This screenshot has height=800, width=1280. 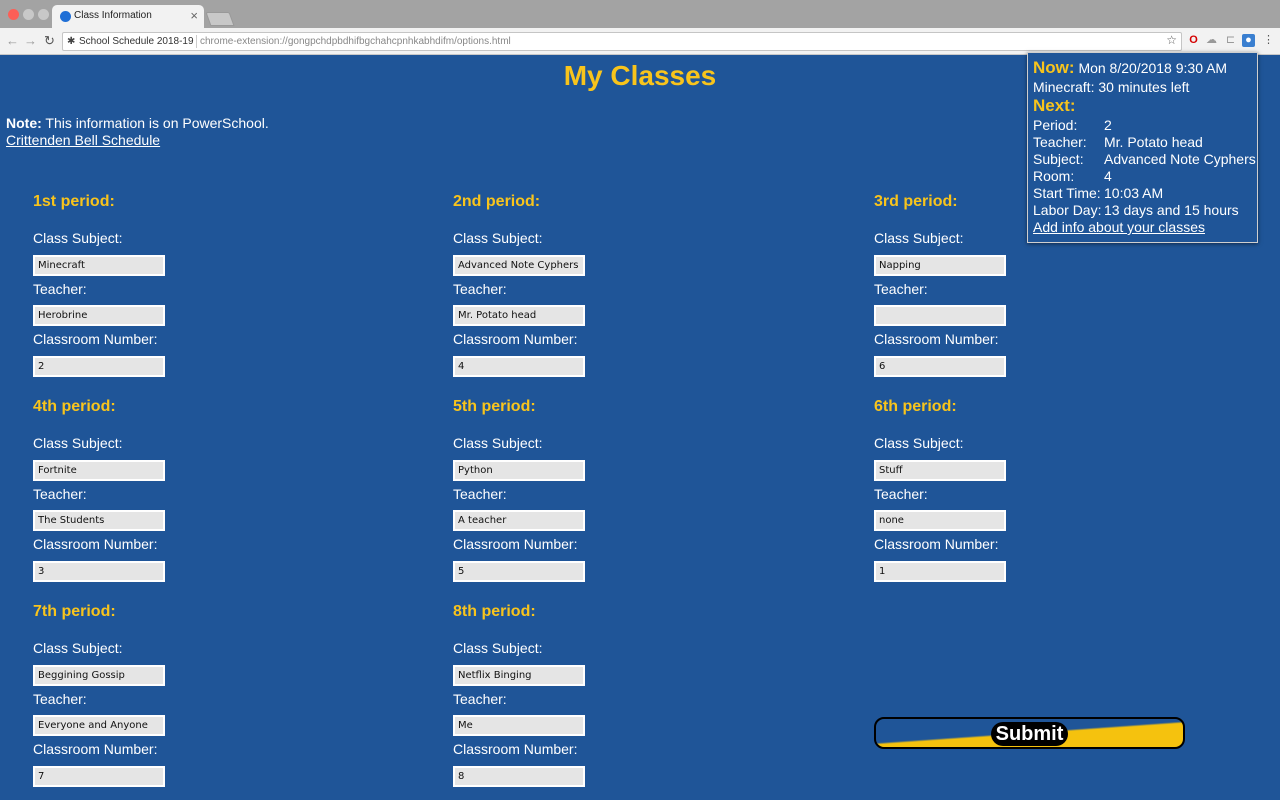 I want to click on detail-value: 13 days and 15 hours, so click(x=1171, y=210).